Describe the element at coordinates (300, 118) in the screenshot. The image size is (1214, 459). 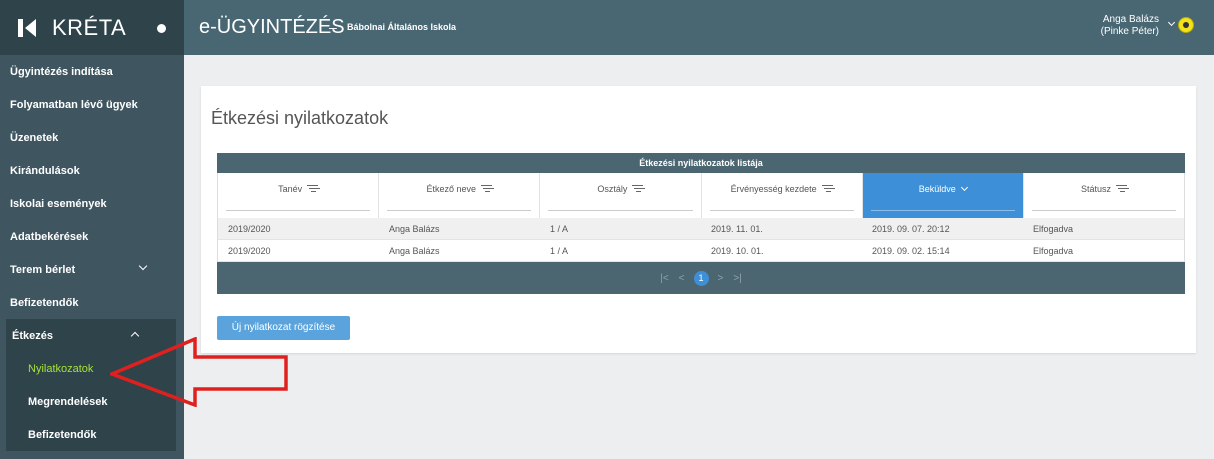
I see `page-title: Étkezési nyilatkozatok` at that location.